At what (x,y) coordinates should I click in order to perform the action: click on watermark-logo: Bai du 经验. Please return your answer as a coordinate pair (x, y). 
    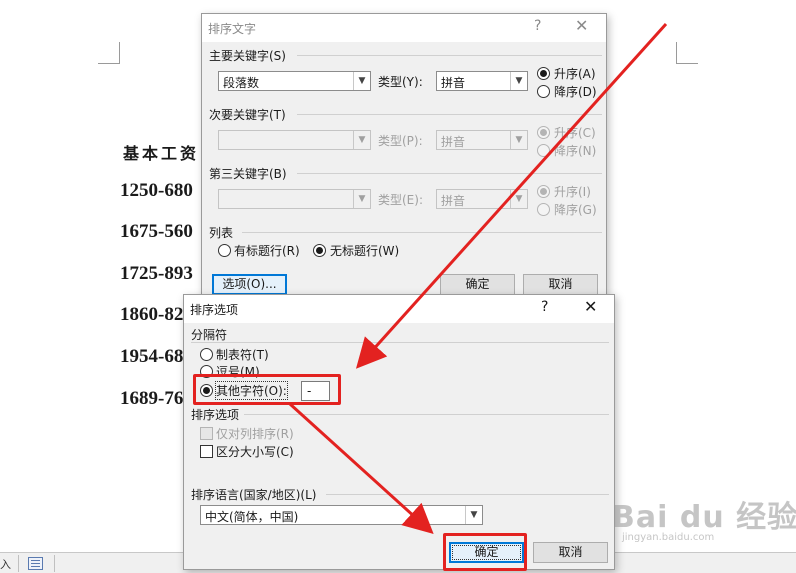
    Looking at the image, I should click on (704, 517).